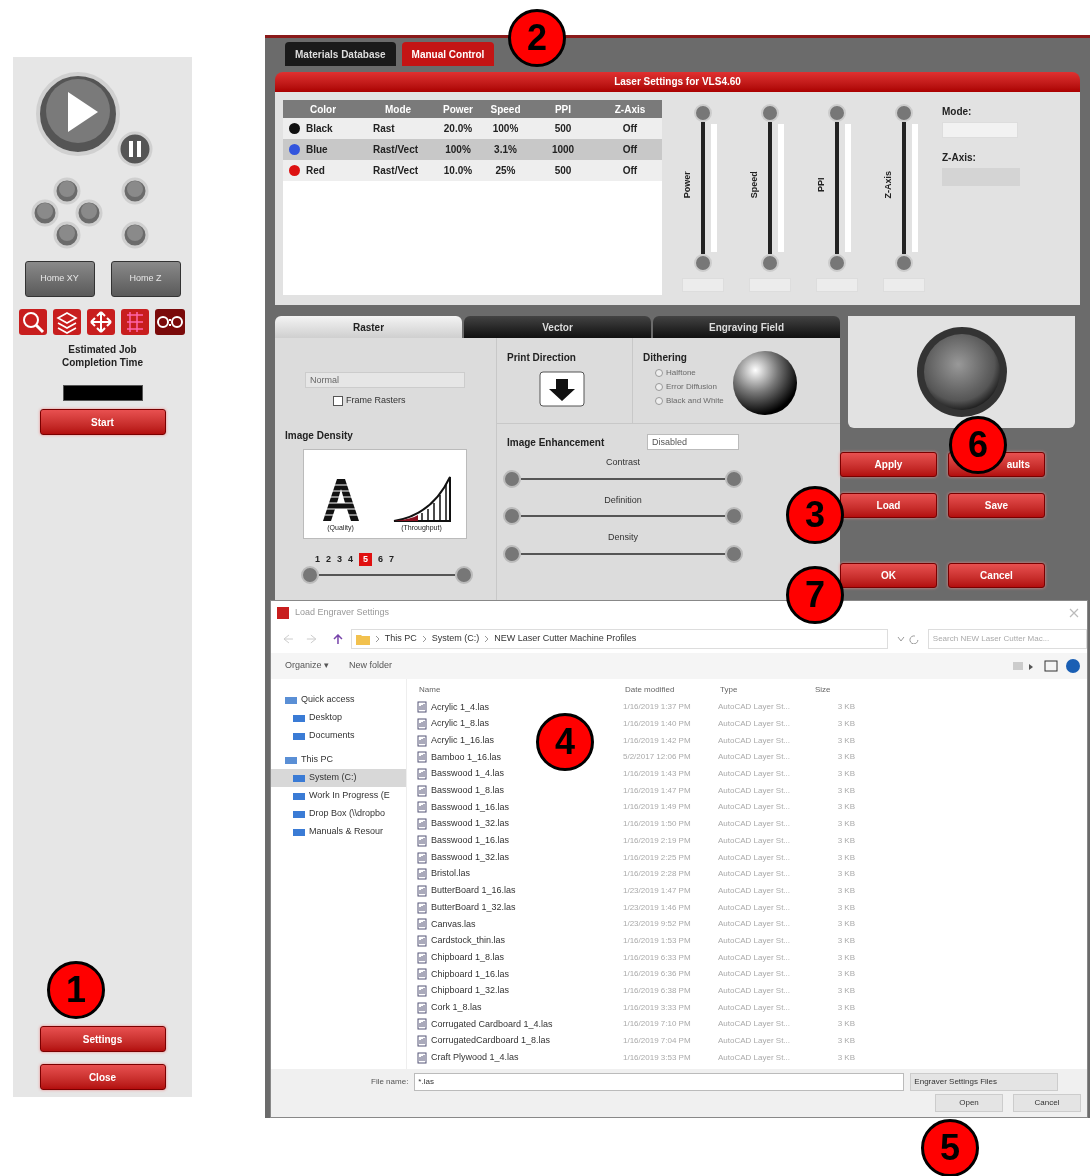  I want to click on nav-item: Desktop, so click(338, 718).